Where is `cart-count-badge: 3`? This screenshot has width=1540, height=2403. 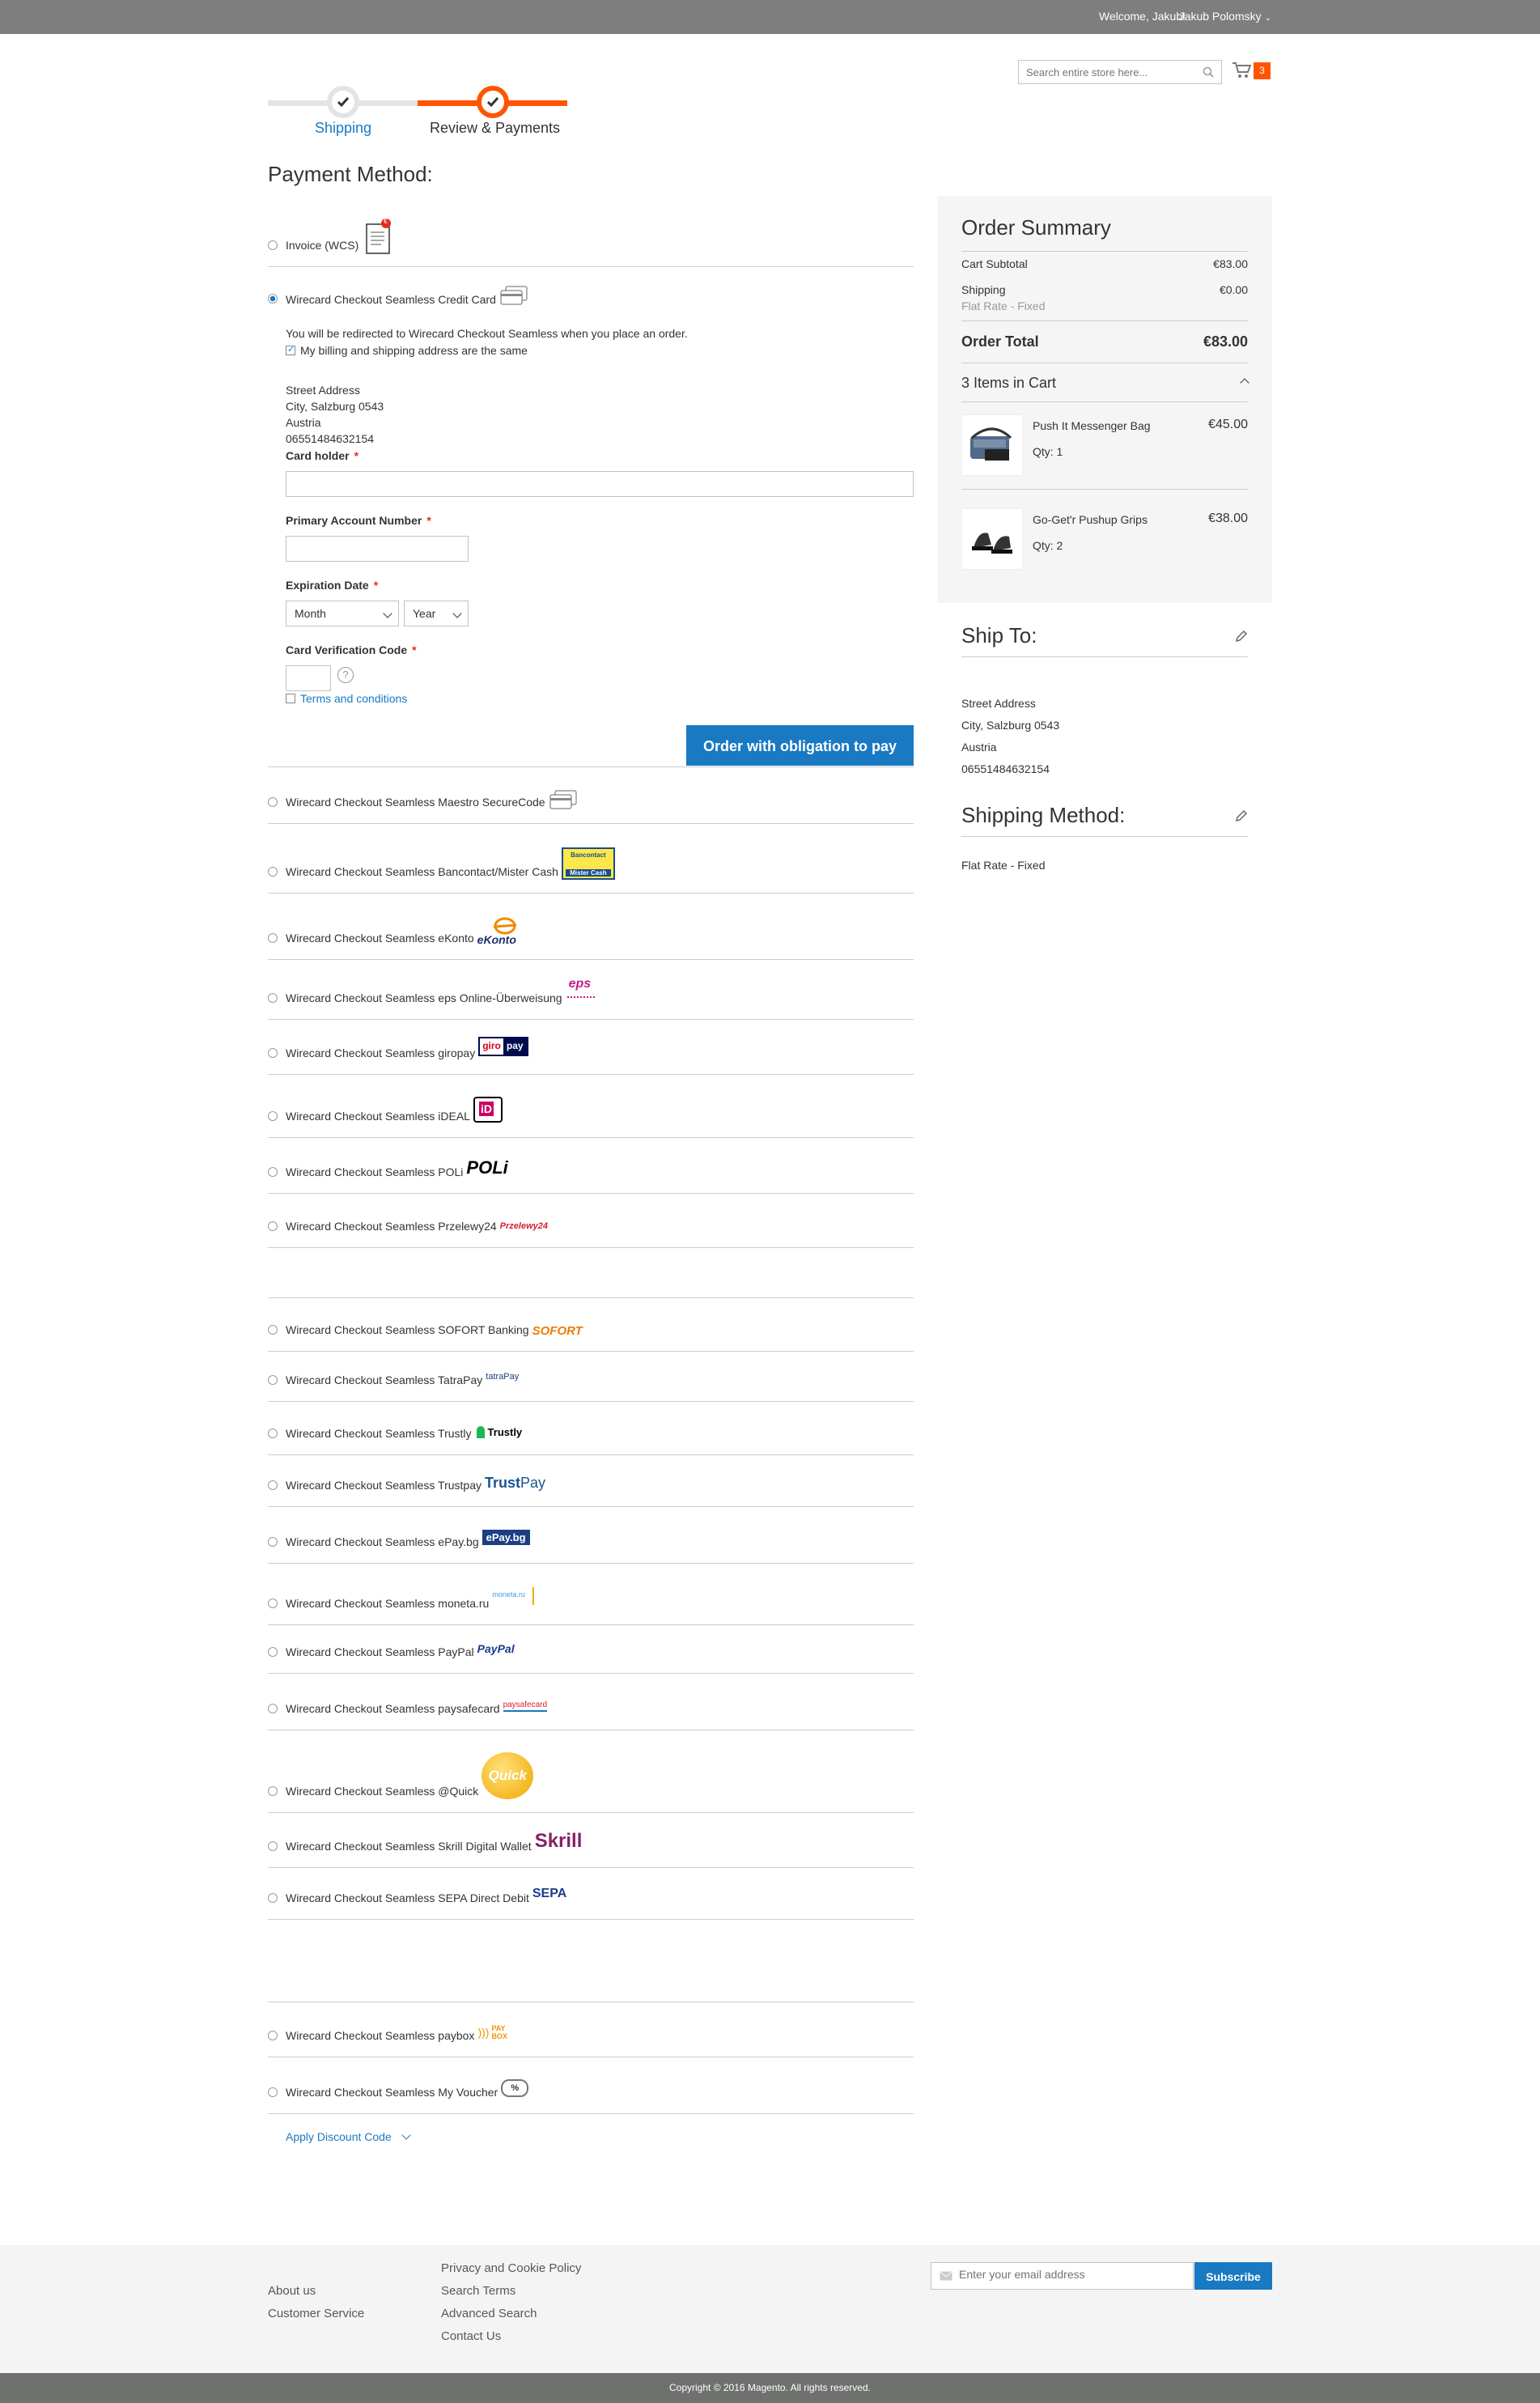
cart-count-badge: 3 is located at coordinates (1263, 70).